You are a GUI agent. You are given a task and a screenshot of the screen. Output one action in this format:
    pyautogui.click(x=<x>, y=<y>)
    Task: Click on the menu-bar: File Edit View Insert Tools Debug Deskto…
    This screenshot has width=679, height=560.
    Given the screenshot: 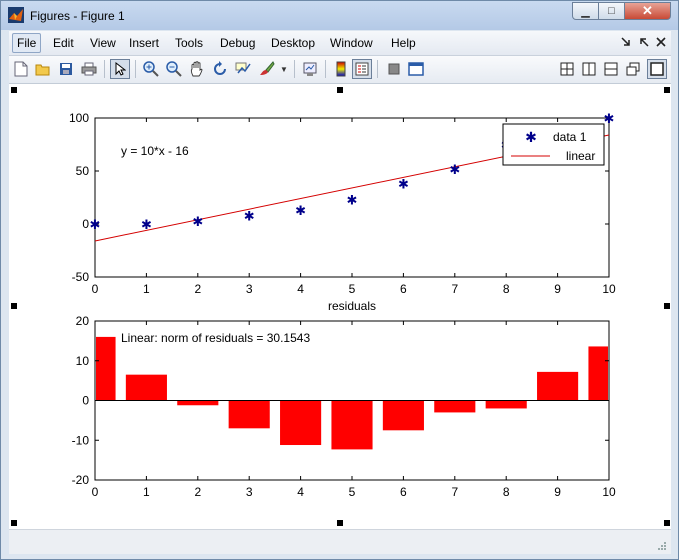 What is the action you would take?
    pyautogui.click(x=340, y=43)
    